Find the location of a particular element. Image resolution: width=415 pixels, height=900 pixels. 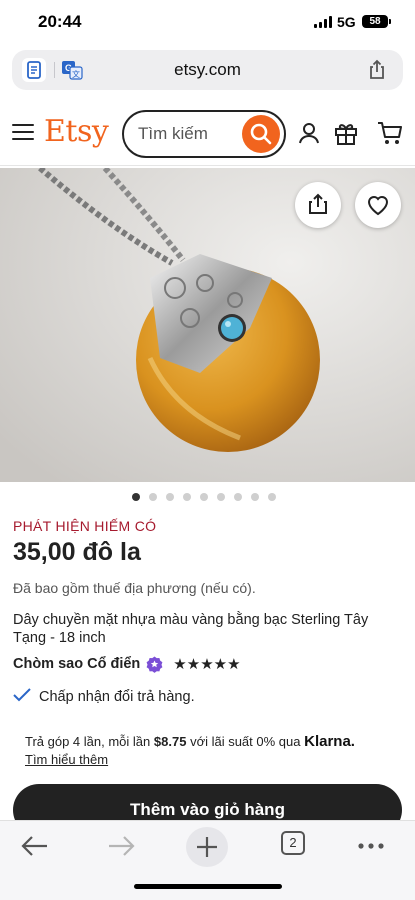

product-price: 35,00 đô la is located at coordinates (77, 552).